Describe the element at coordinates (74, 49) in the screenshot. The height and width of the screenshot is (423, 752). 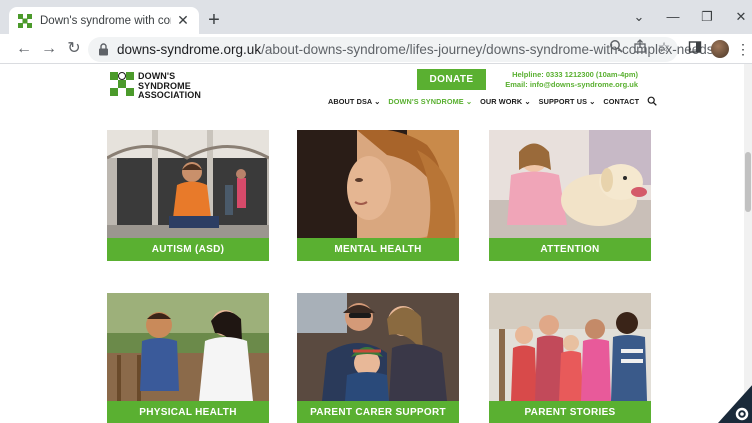
I see `reload-icon: ↻` at that location.